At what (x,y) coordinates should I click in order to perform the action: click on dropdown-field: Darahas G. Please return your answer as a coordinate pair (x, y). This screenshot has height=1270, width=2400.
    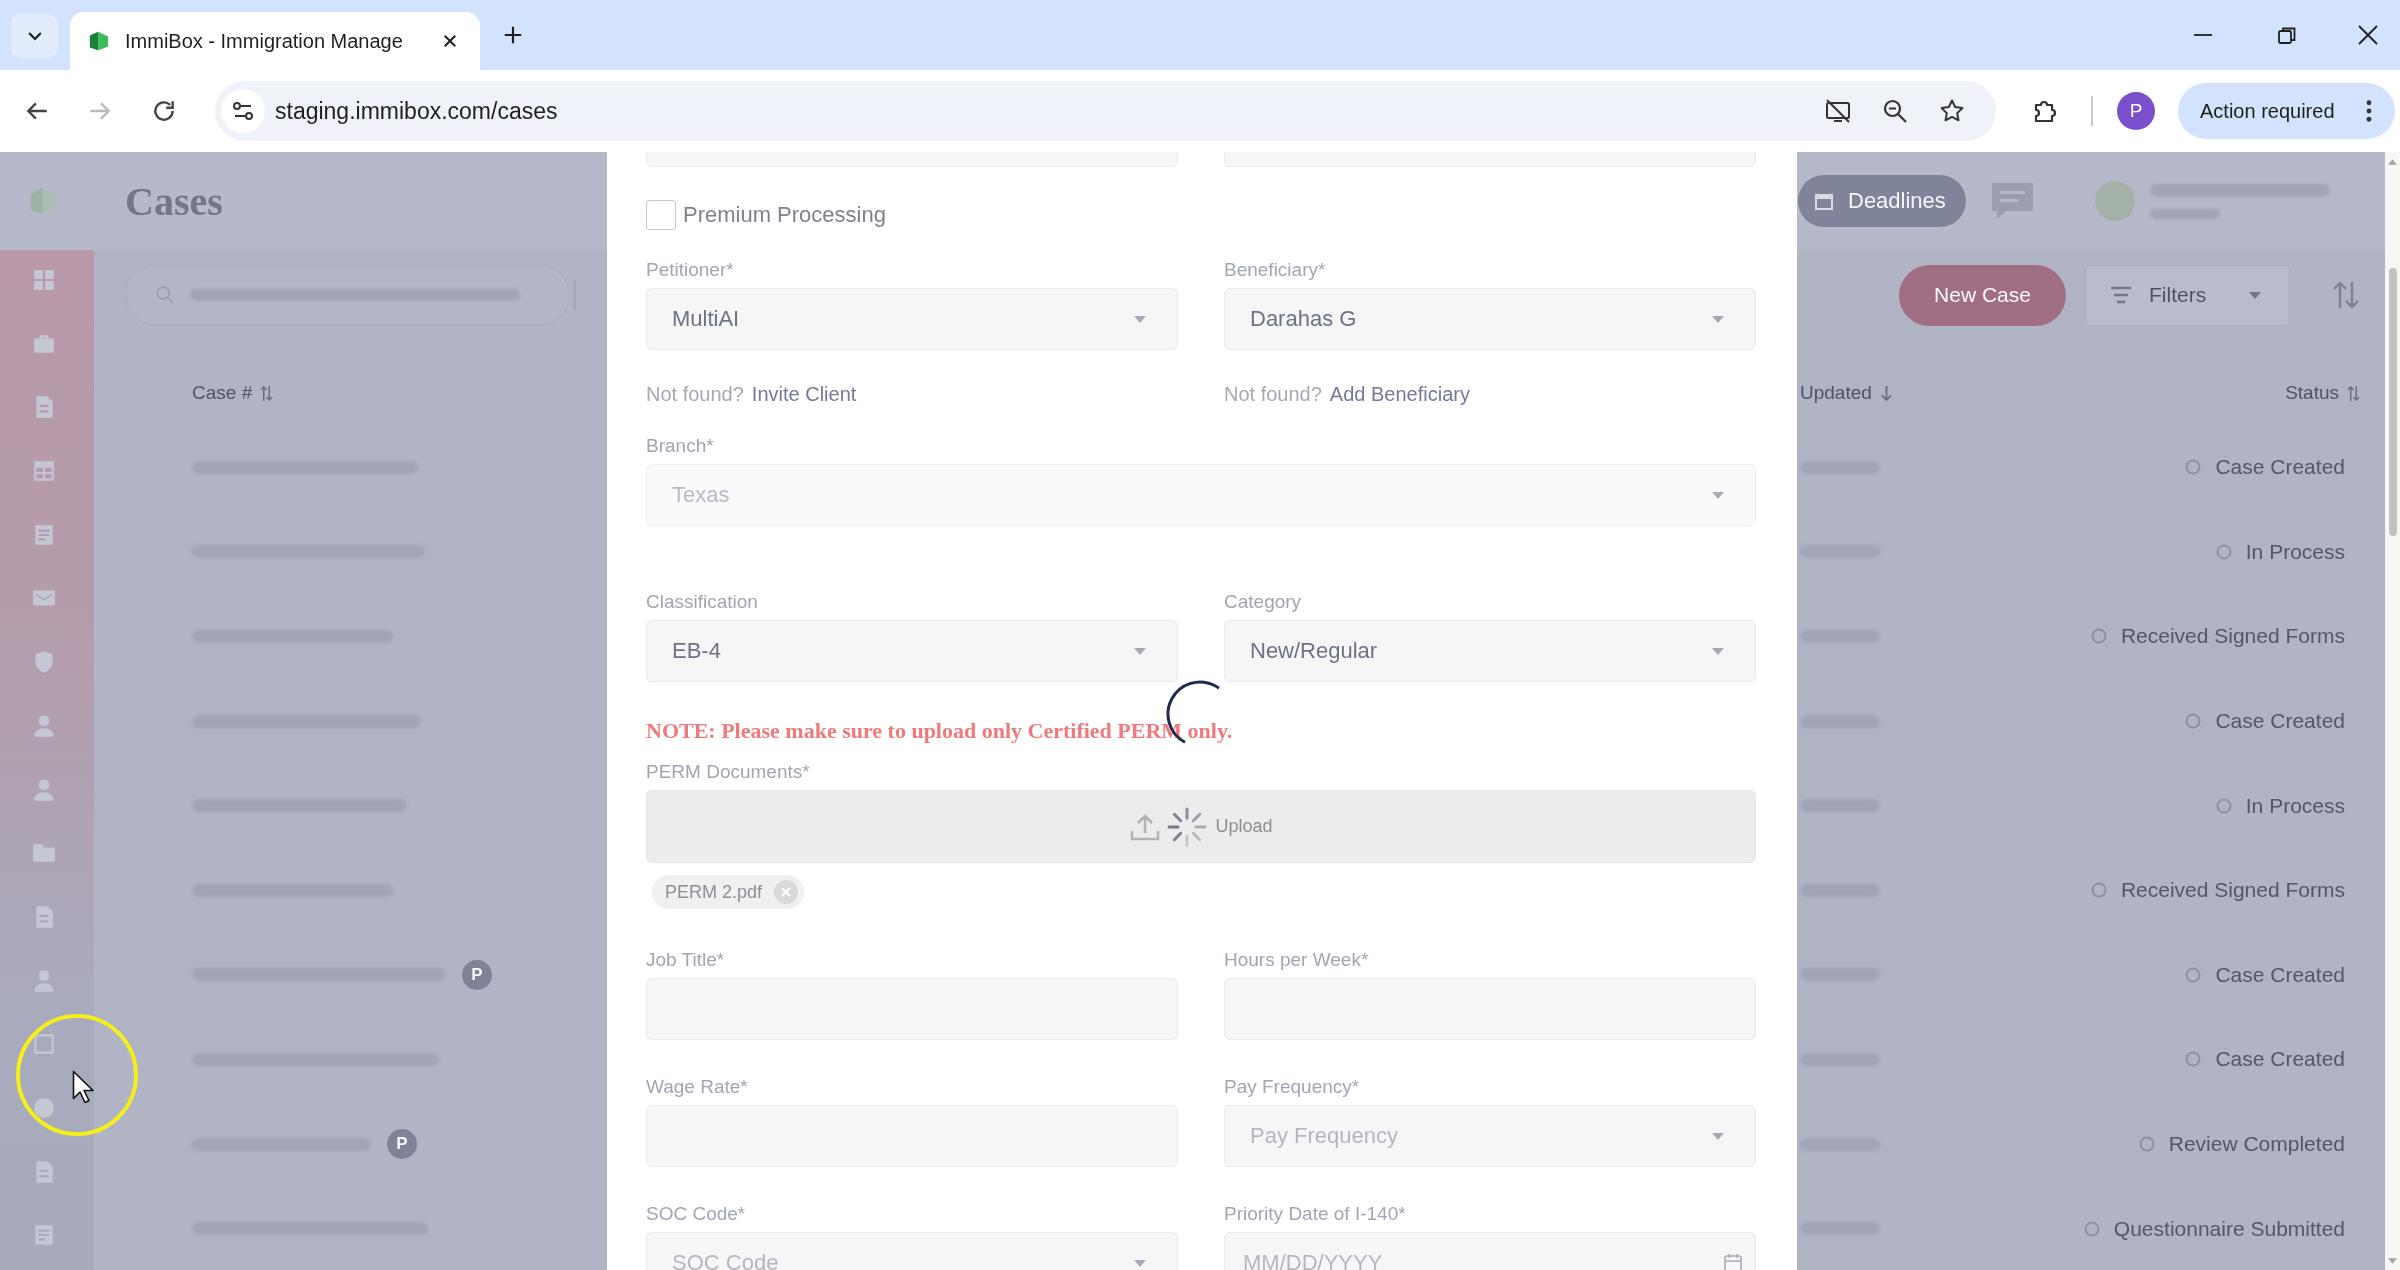
    Looking at the image, I should click on (1490, 319).